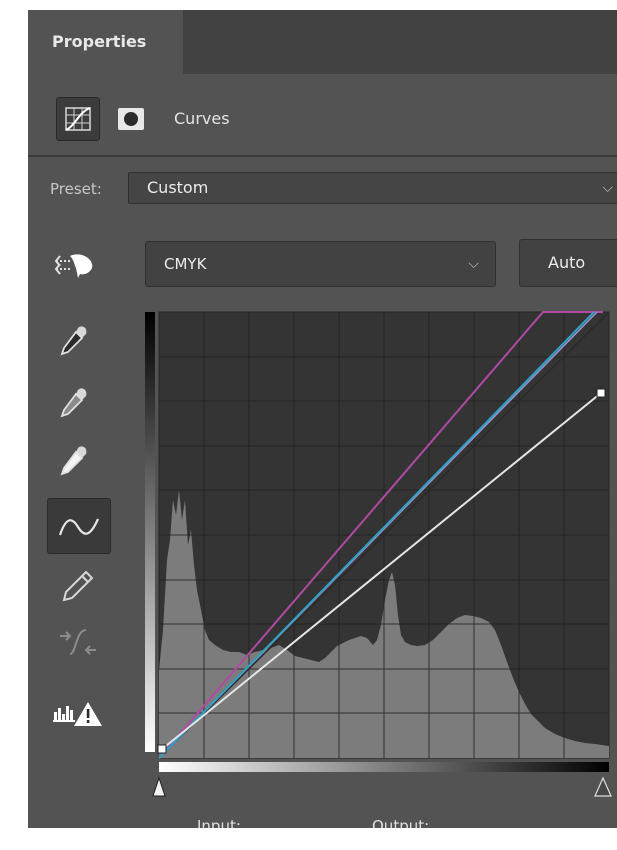  I want to click on input-label: Input:, so click(219, 822).